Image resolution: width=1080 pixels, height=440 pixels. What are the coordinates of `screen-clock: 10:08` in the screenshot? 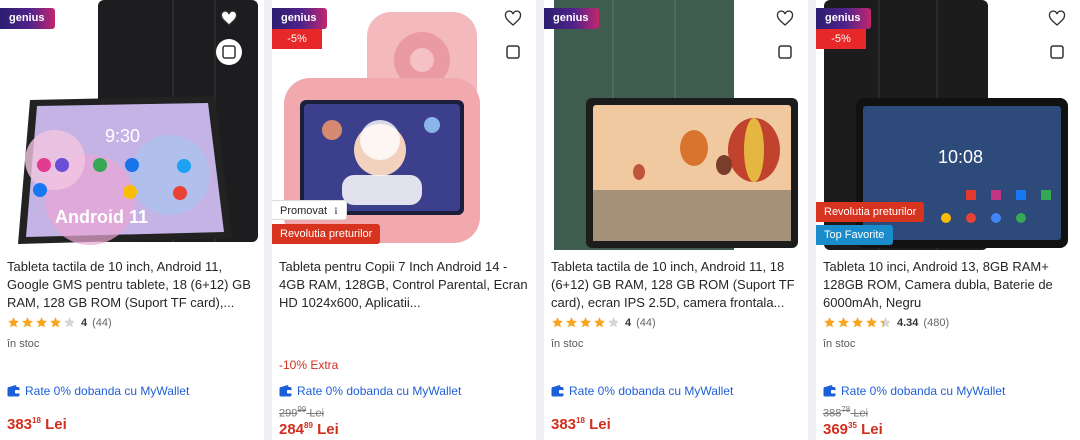 It's located at (960, 157).